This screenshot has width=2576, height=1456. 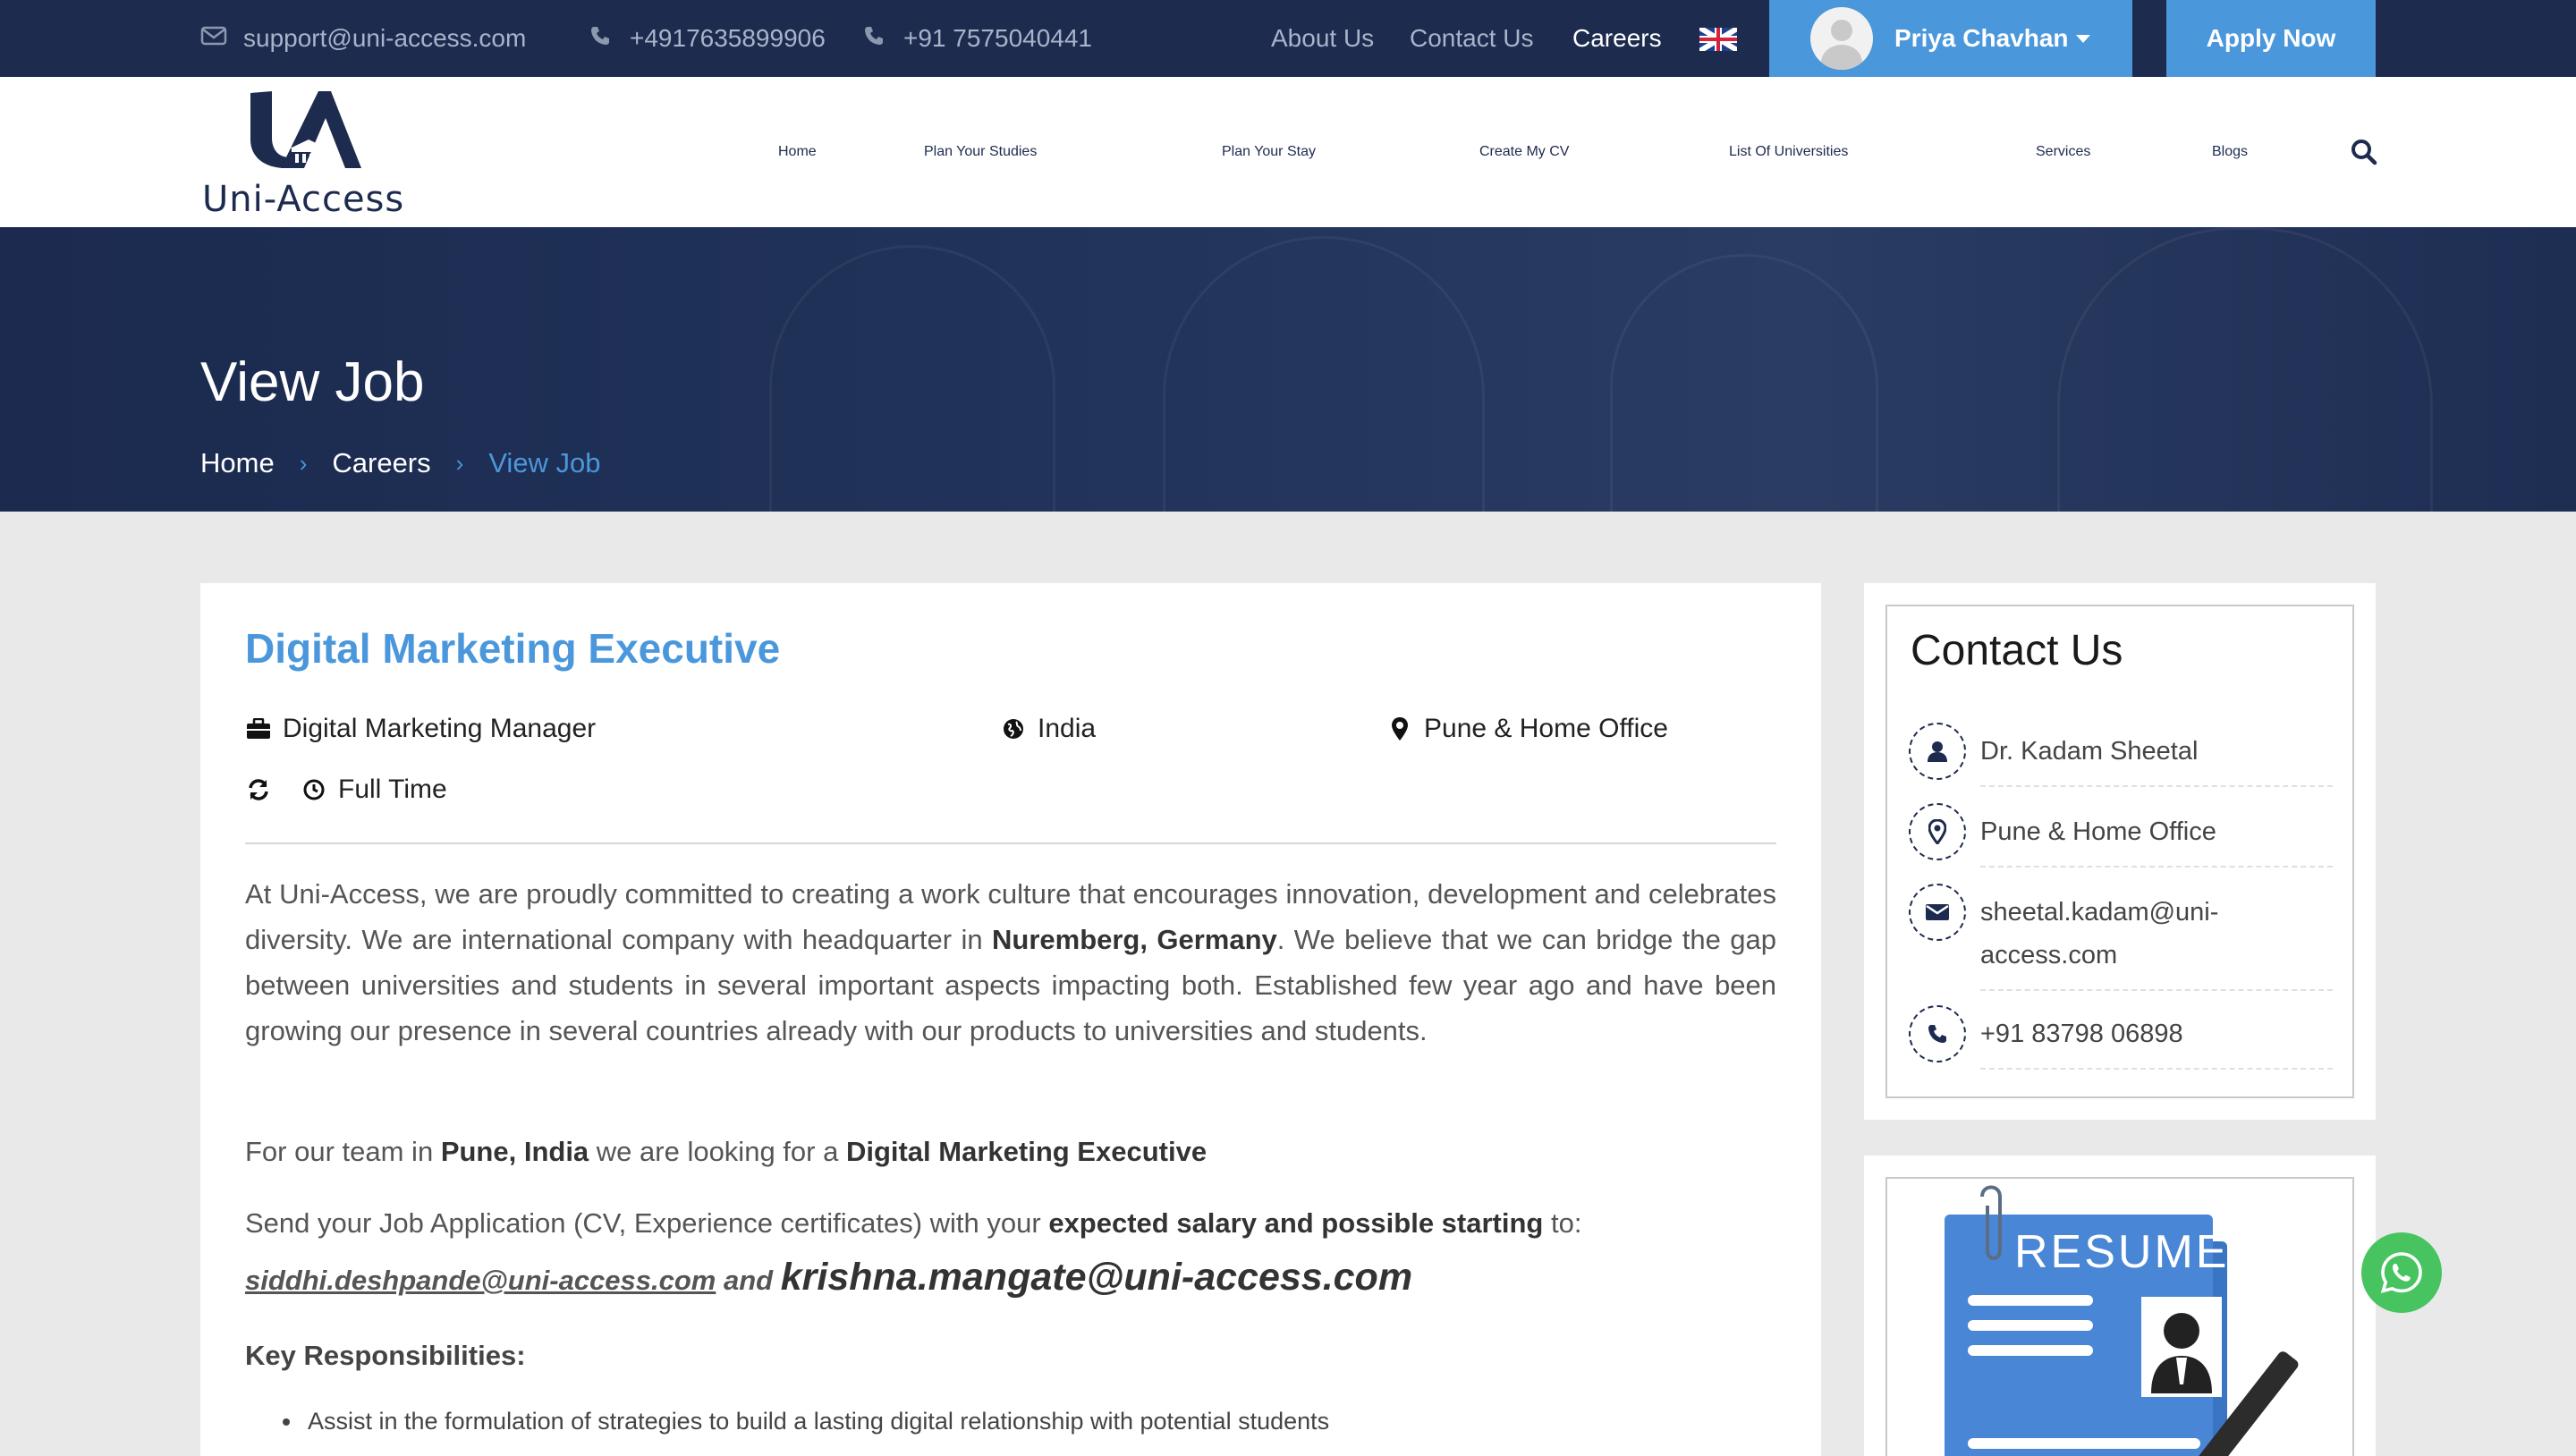 I want to click on email-link-siddhi: siddhi.deshpande@uni-access.com, so click(x=480, y=1280).